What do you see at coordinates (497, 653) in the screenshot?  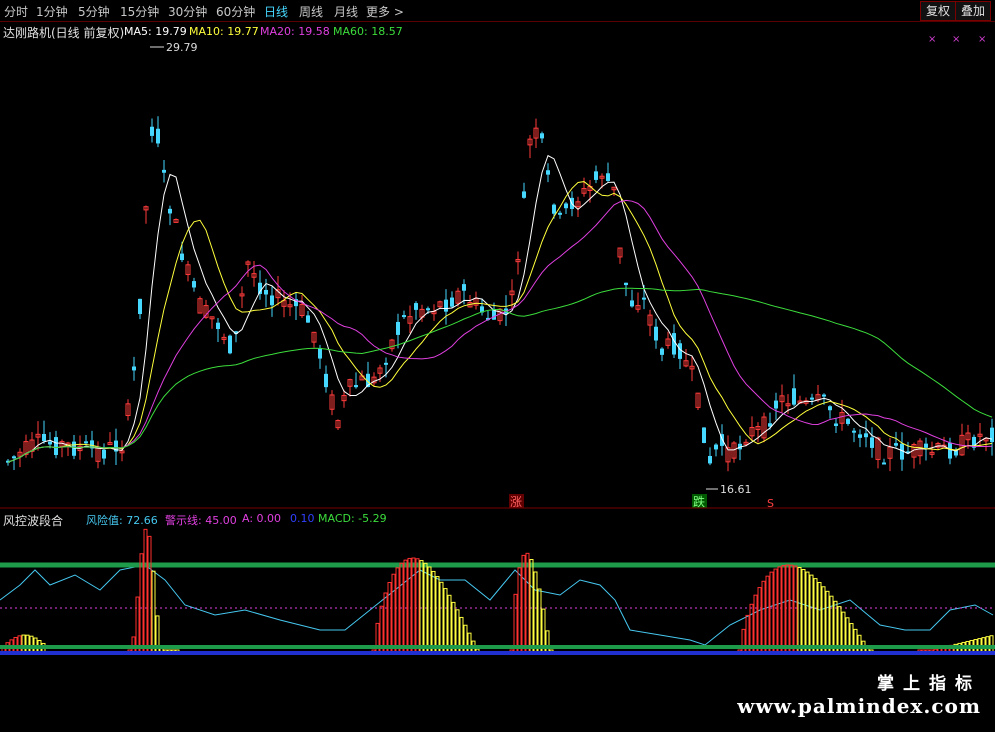 I see `base-band` at bounding box center [497, 653].